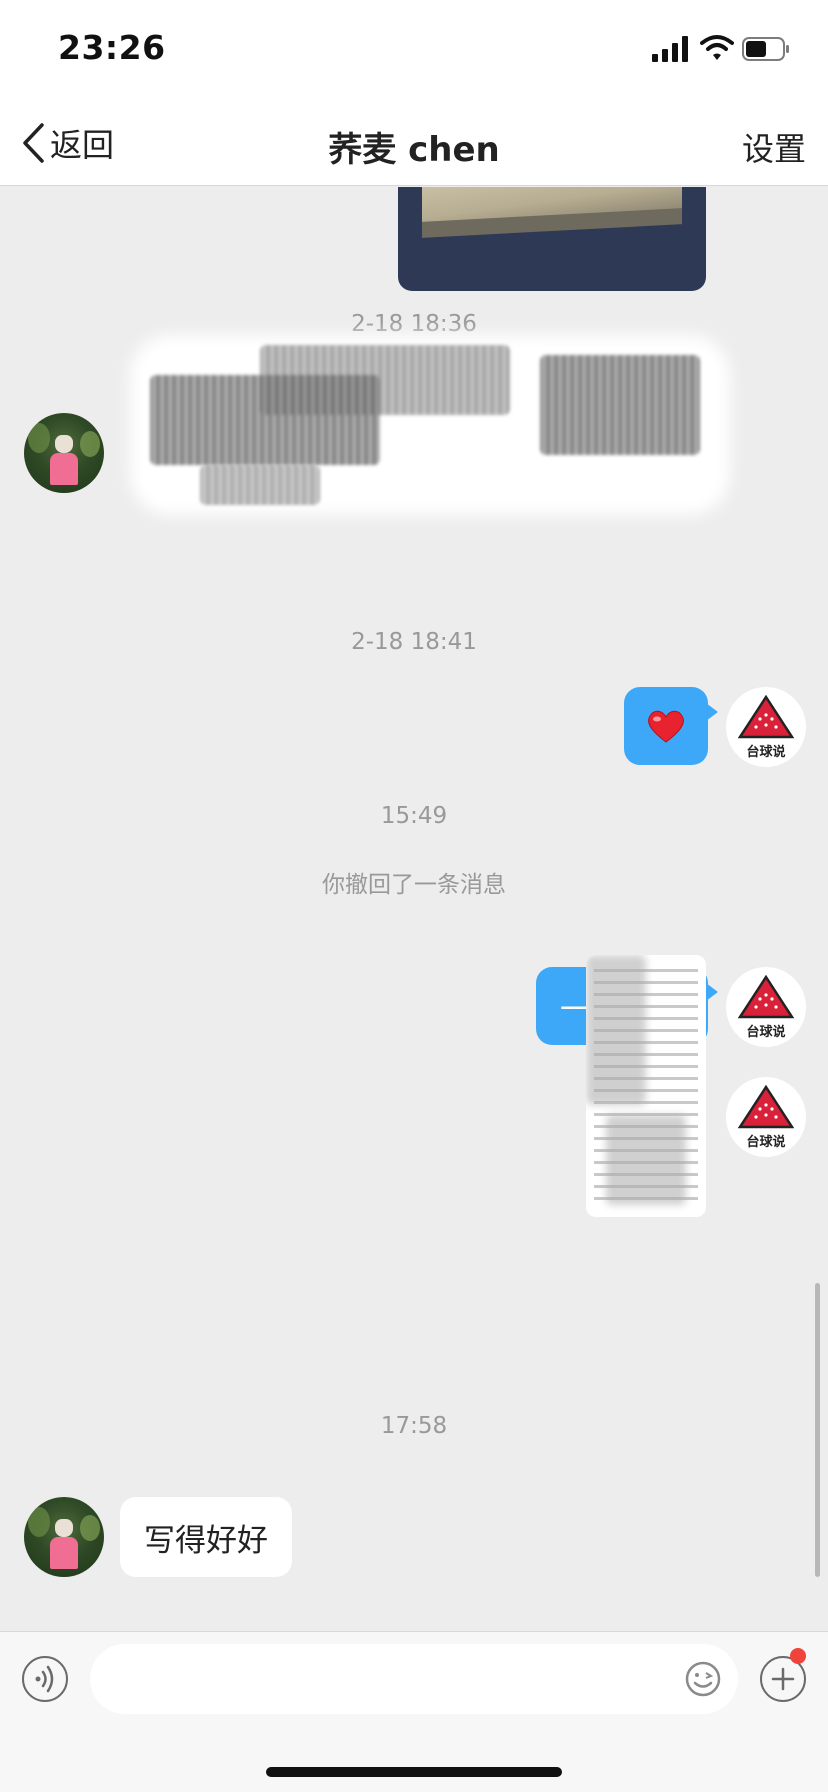 The image size is (828, 1792). I want to click on input-bar, so click(414, 1711).